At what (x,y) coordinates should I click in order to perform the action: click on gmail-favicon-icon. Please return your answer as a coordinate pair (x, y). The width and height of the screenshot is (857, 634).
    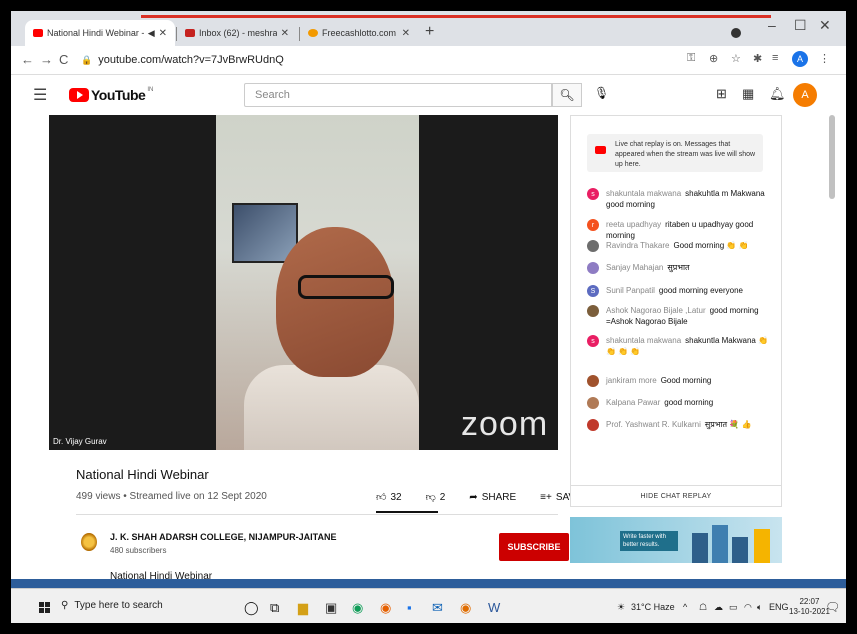
    Looking at the image, I should click on (190, 33).